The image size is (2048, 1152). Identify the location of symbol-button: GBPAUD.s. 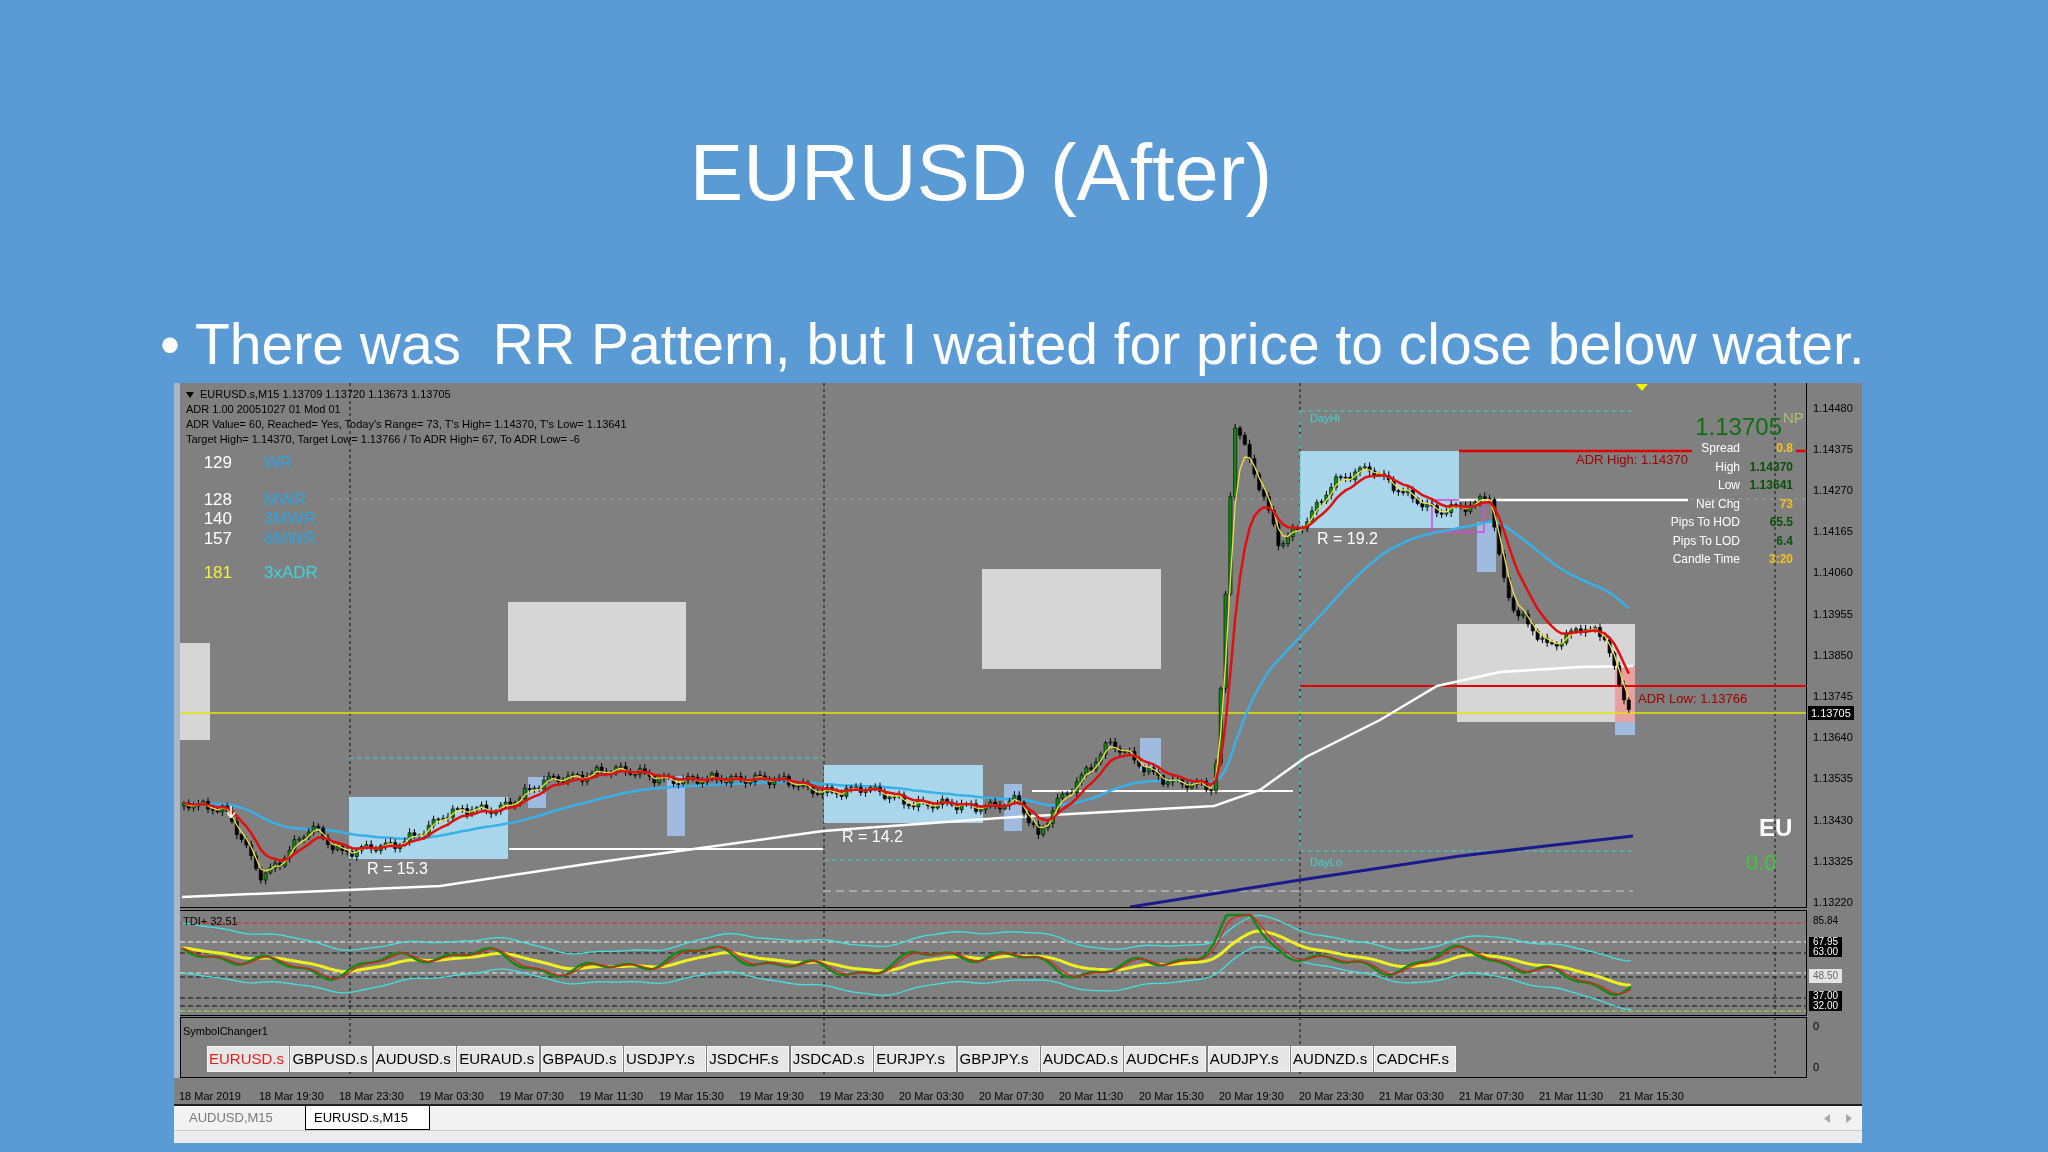
(581, 1059).